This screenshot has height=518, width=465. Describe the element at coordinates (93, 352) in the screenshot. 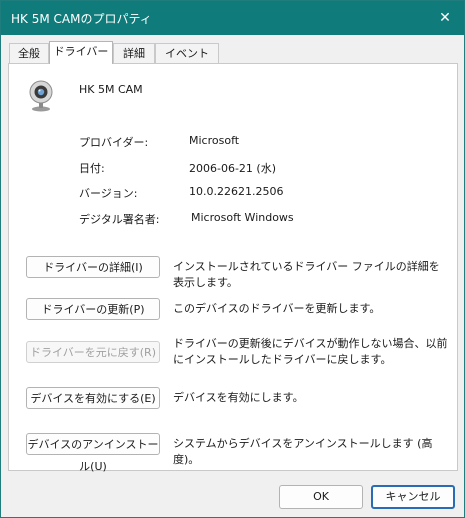

I see `rollback-driver-button: ドライバーを元に戻す(R)` at that location.